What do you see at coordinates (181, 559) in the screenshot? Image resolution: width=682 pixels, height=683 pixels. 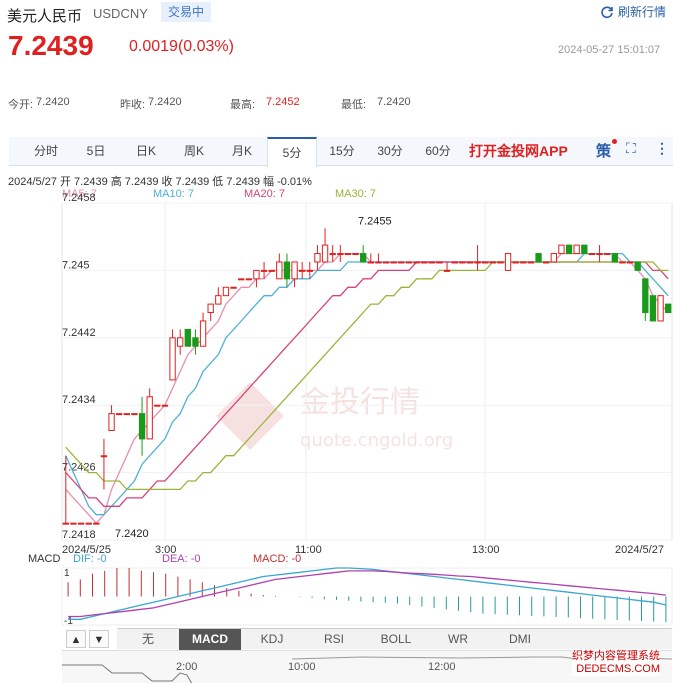 I see `macd-dea-legend: DEA: -0` at bounding box center [181, 559].